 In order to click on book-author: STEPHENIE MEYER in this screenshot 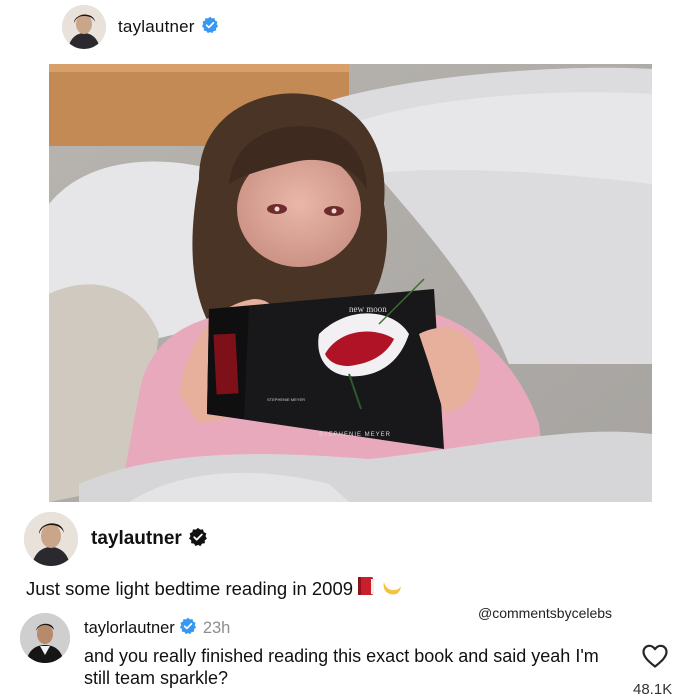, I will do `click(355, 435)`.